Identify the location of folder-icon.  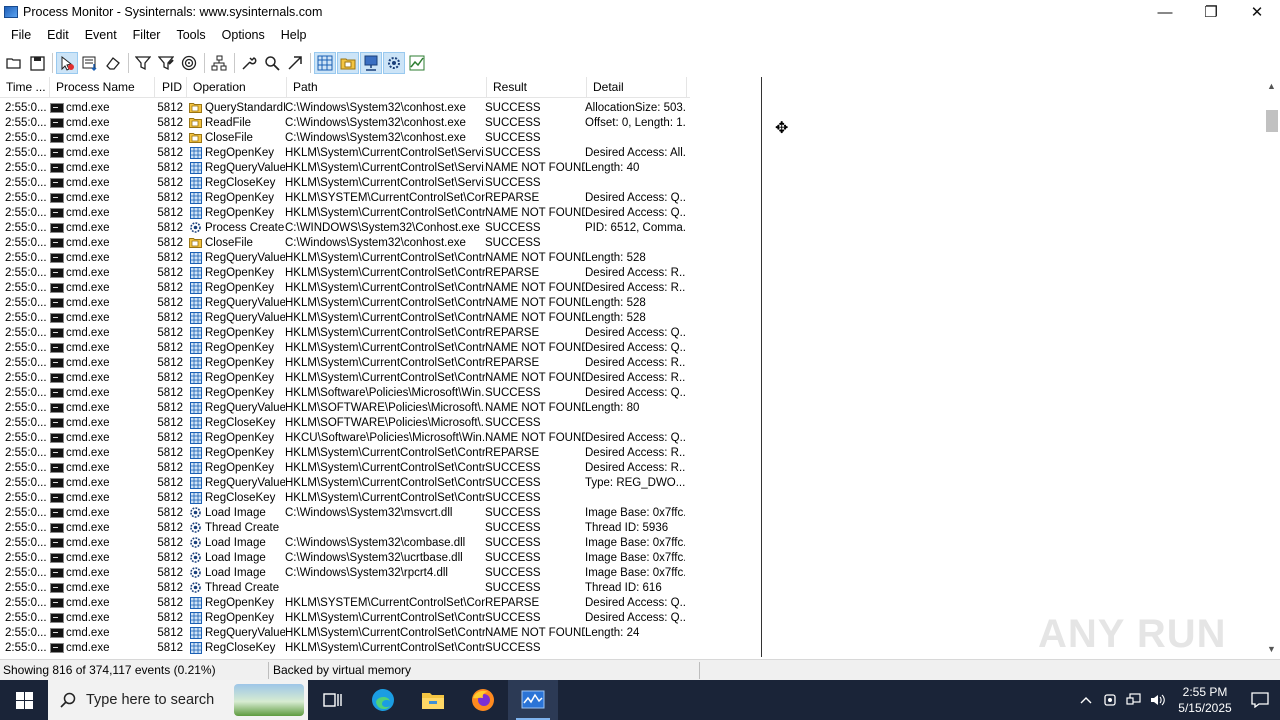
(195, 243).